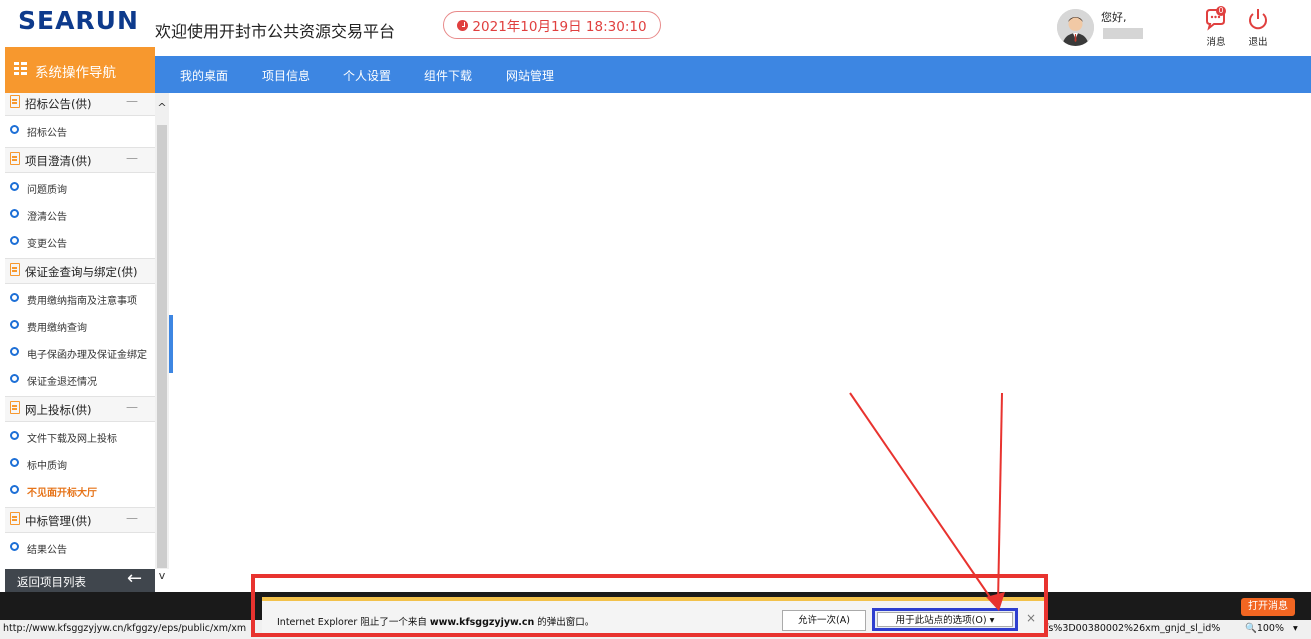  What do you see at coordinates (162, 346) in the screenshot?
I see `scrollbar-thumb` at bounding box center [162, 346].